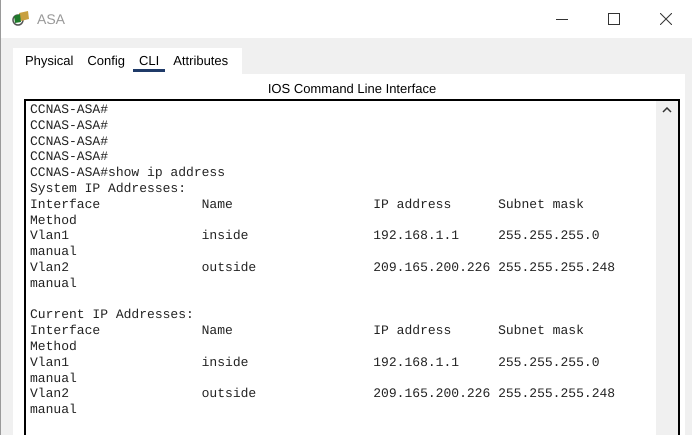 The height and width of the screenshot is (435, 692). I want to click on maximize-icon, so click(614, 19).